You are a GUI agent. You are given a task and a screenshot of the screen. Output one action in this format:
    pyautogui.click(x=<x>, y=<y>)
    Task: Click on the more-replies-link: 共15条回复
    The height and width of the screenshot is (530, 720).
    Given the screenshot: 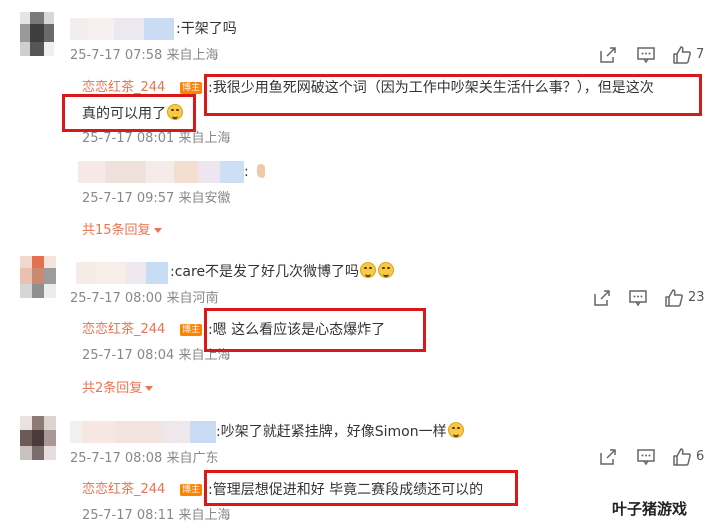 What is the action you would take?
    pyautogui.click(x=122, y=231)
    